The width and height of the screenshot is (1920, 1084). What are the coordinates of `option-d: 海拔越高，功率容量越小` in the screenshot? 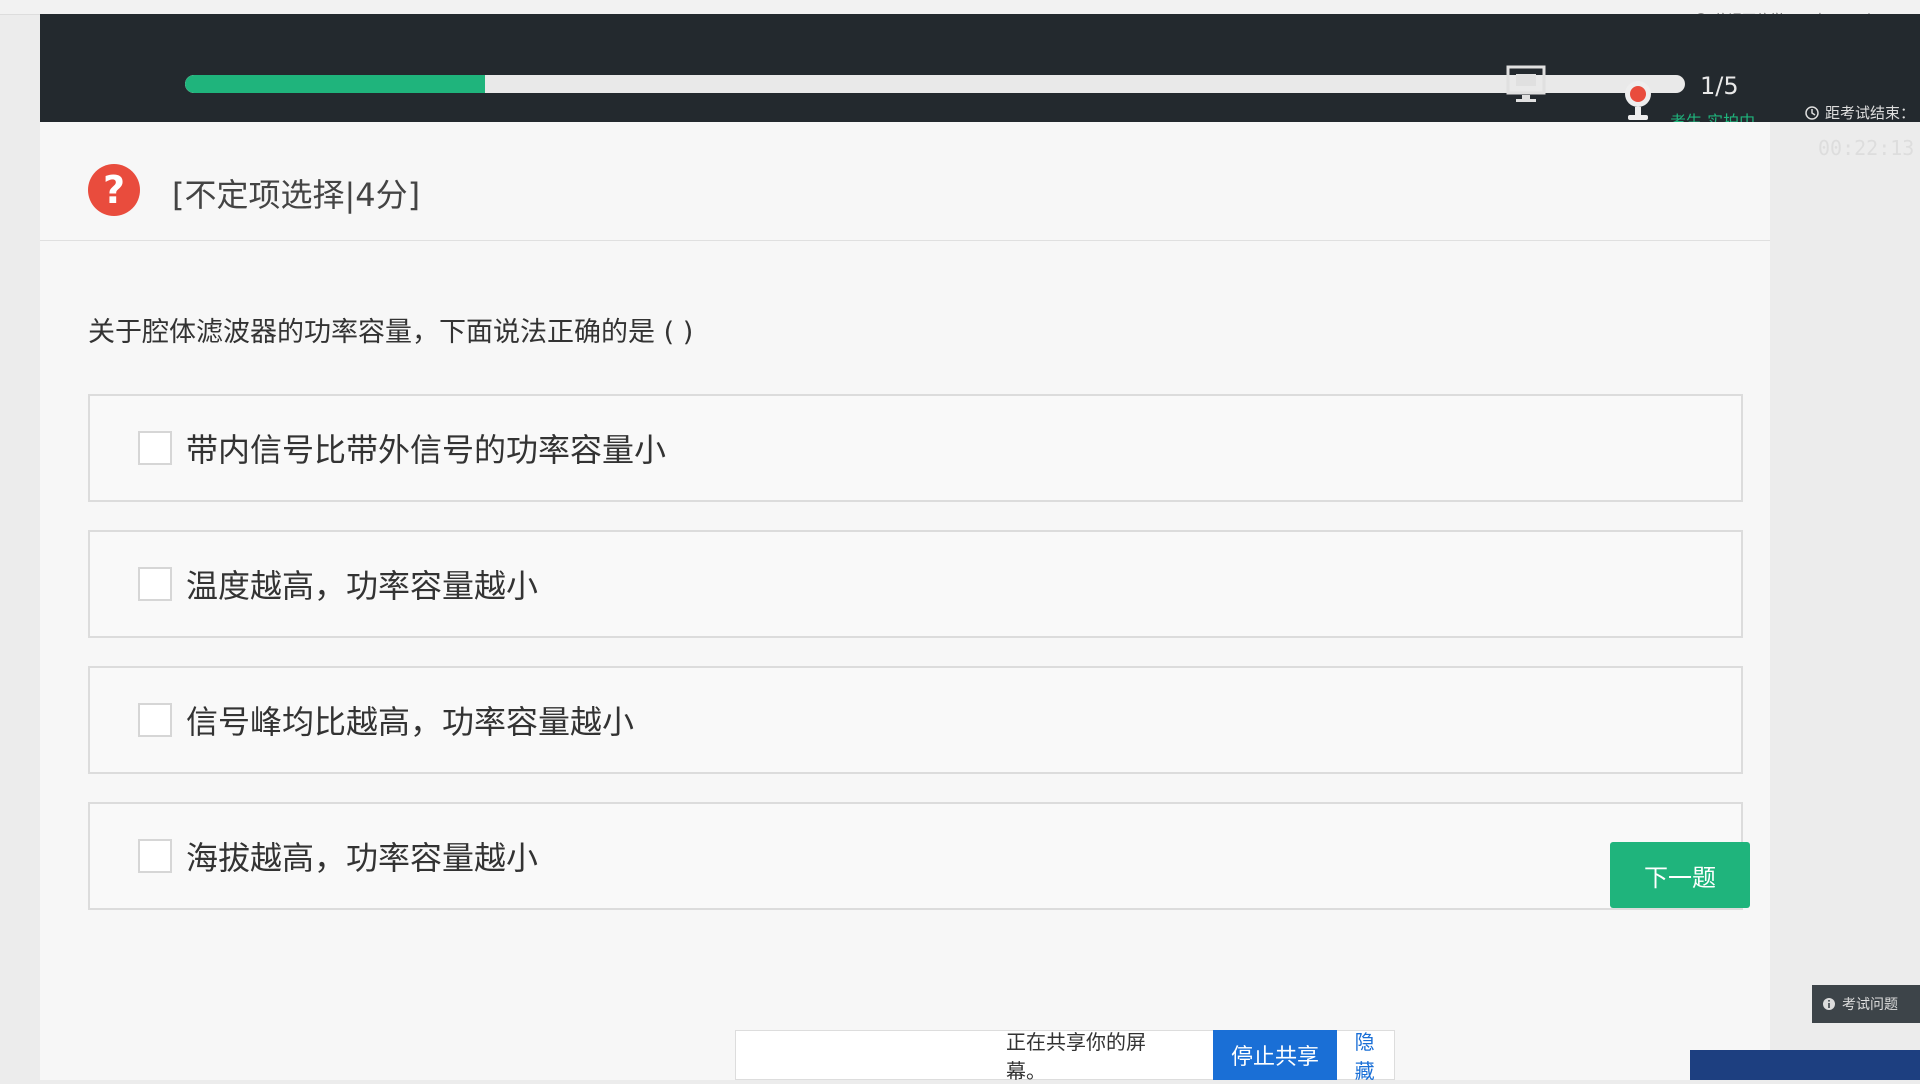 It's located at (915, 856).